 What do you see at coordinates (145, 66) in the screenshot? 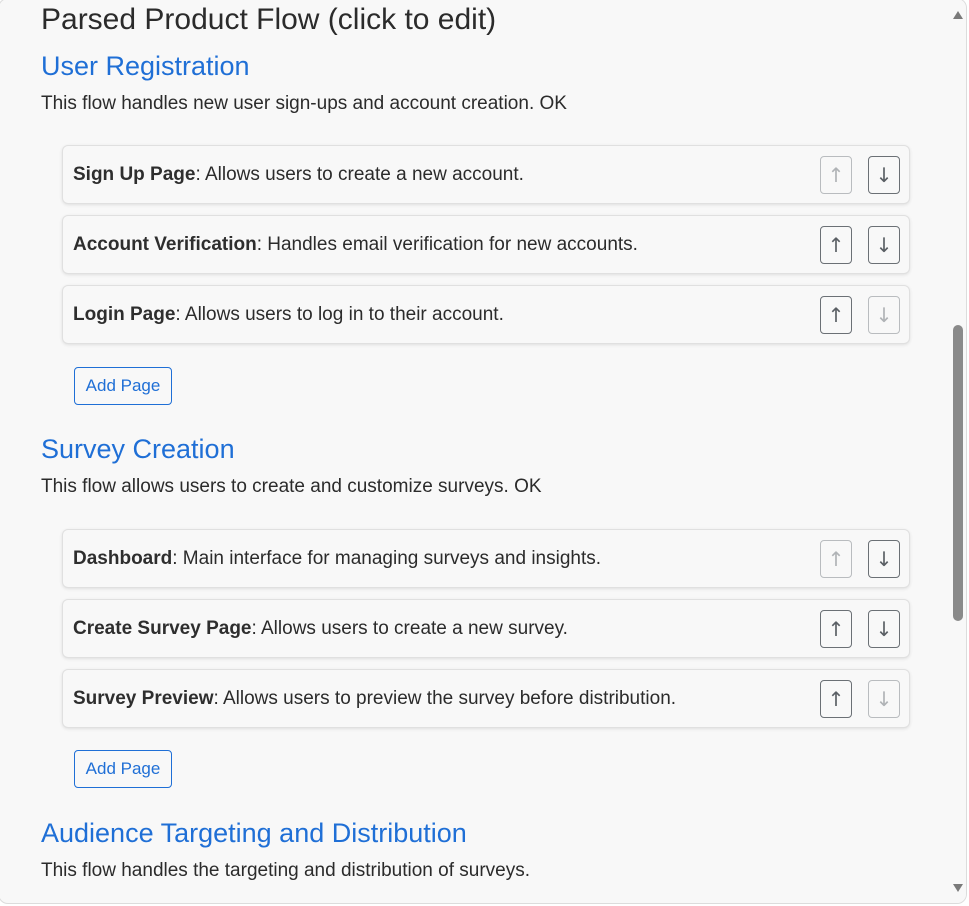
I see `flow-title: User Registration` at bounding box center [145, 66].